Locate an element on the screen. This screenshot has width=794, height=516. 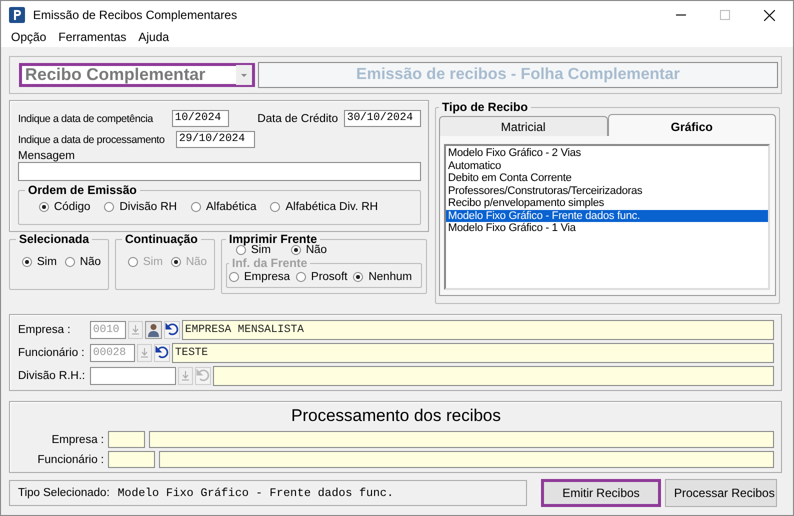
name-field: EMPRESA MENSALISTA is located at coordinates (478, 330).